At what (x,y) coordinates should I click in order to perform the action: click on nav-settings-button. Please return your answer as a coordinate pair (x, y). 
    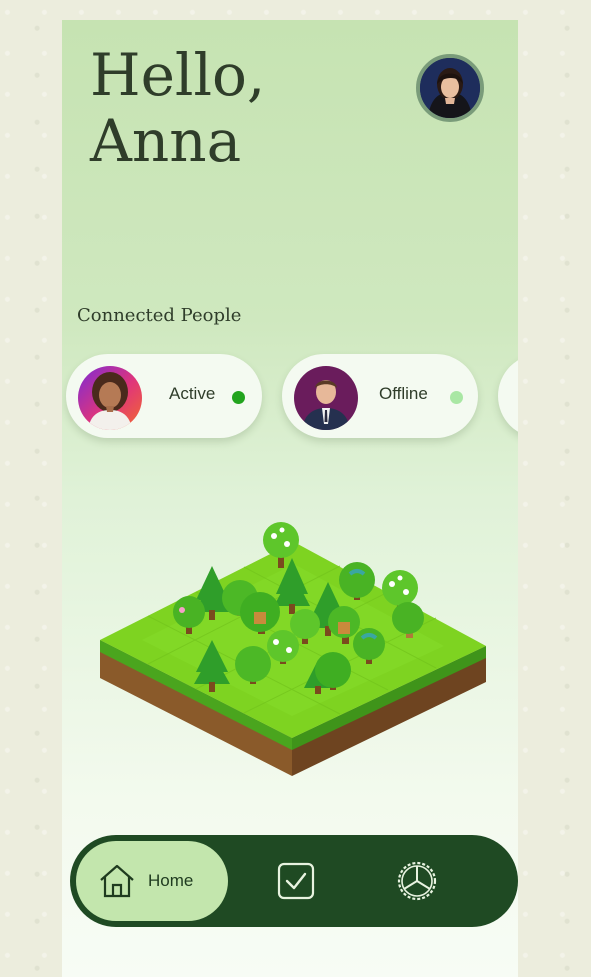
    Looking at the image, I should click on (417, 881).